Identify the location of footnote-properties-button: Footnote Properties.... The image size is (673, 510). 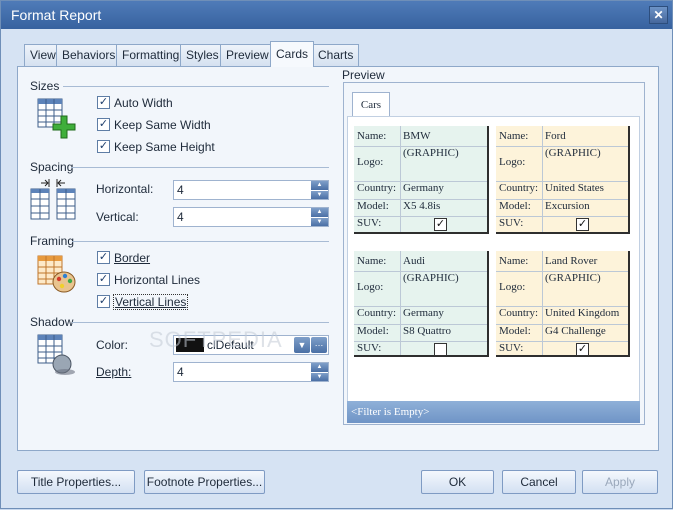
(204, 482).